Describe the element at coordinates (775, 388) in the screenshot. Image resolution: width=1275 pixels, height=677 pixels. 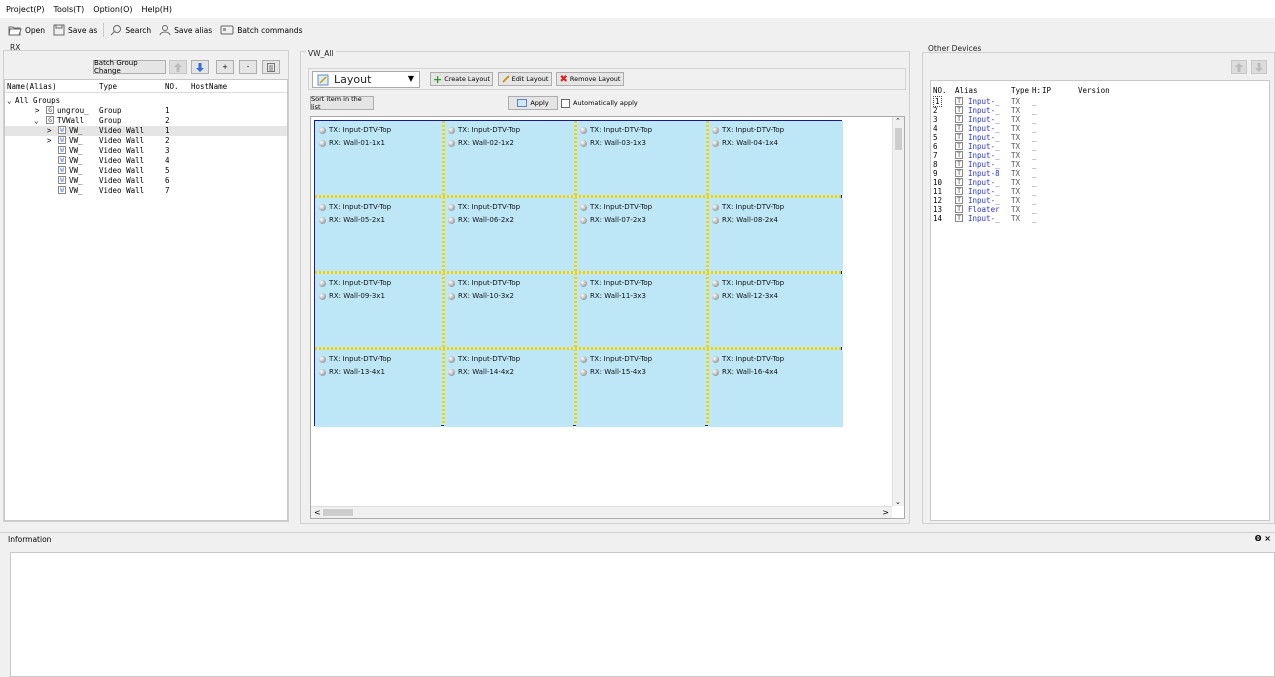
I see `wall-cell: TX: Input-DTV-Top RX: Wall-16-4x4` at that location.